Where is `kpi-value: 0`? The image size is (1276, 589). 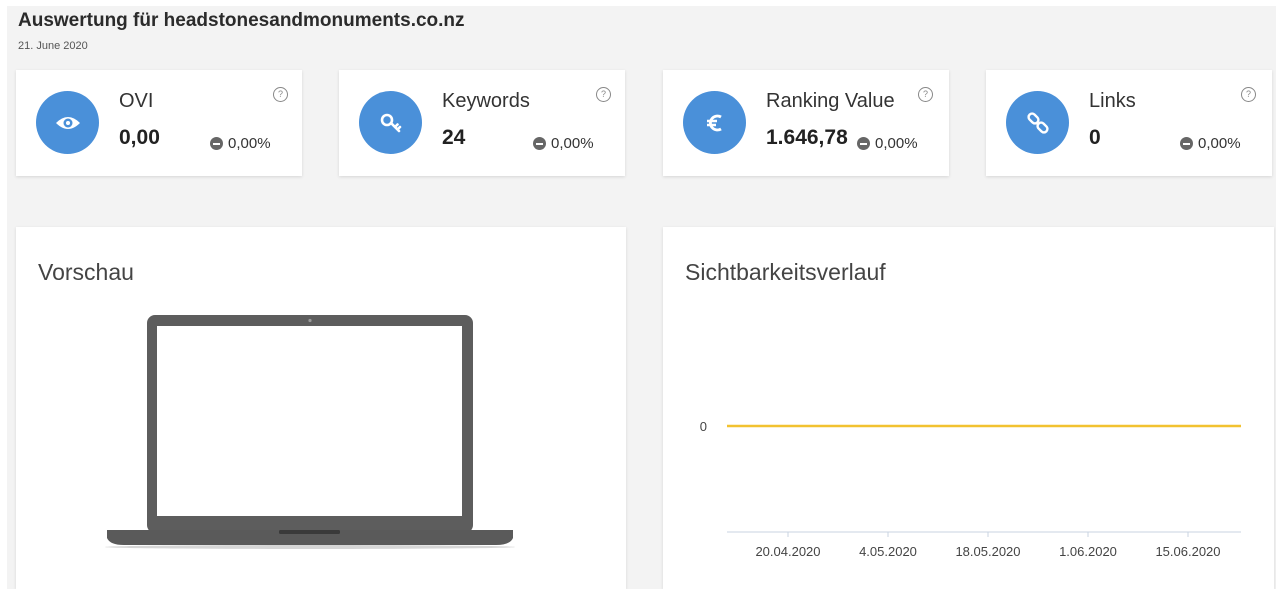 kpi-value: 0 is located at coordinates (1095, 137).